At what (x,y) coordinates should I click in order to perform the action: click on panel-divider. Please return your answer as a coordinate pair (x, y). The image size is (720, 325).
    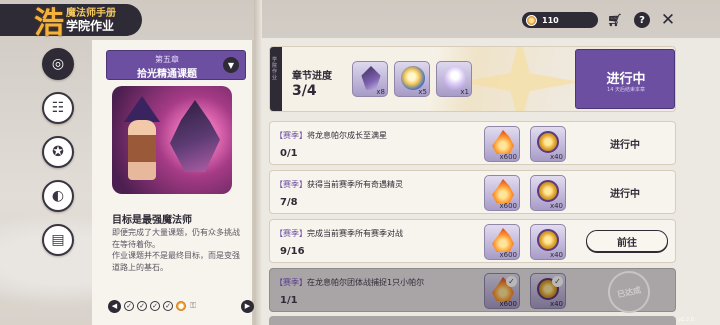
    Looking at the image, I should click on (258, 162).